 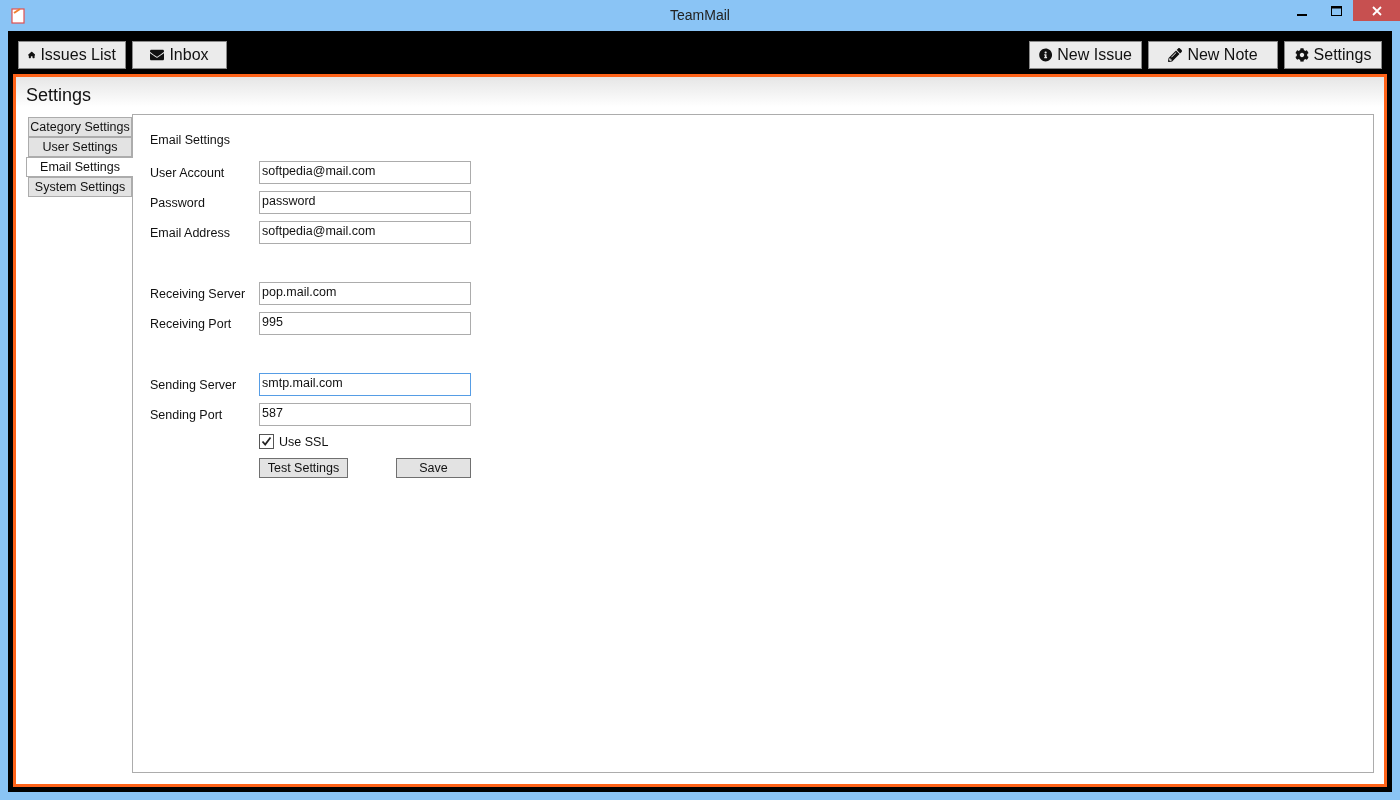 I want to click on input-field: 587, so click(x=365, y=414).